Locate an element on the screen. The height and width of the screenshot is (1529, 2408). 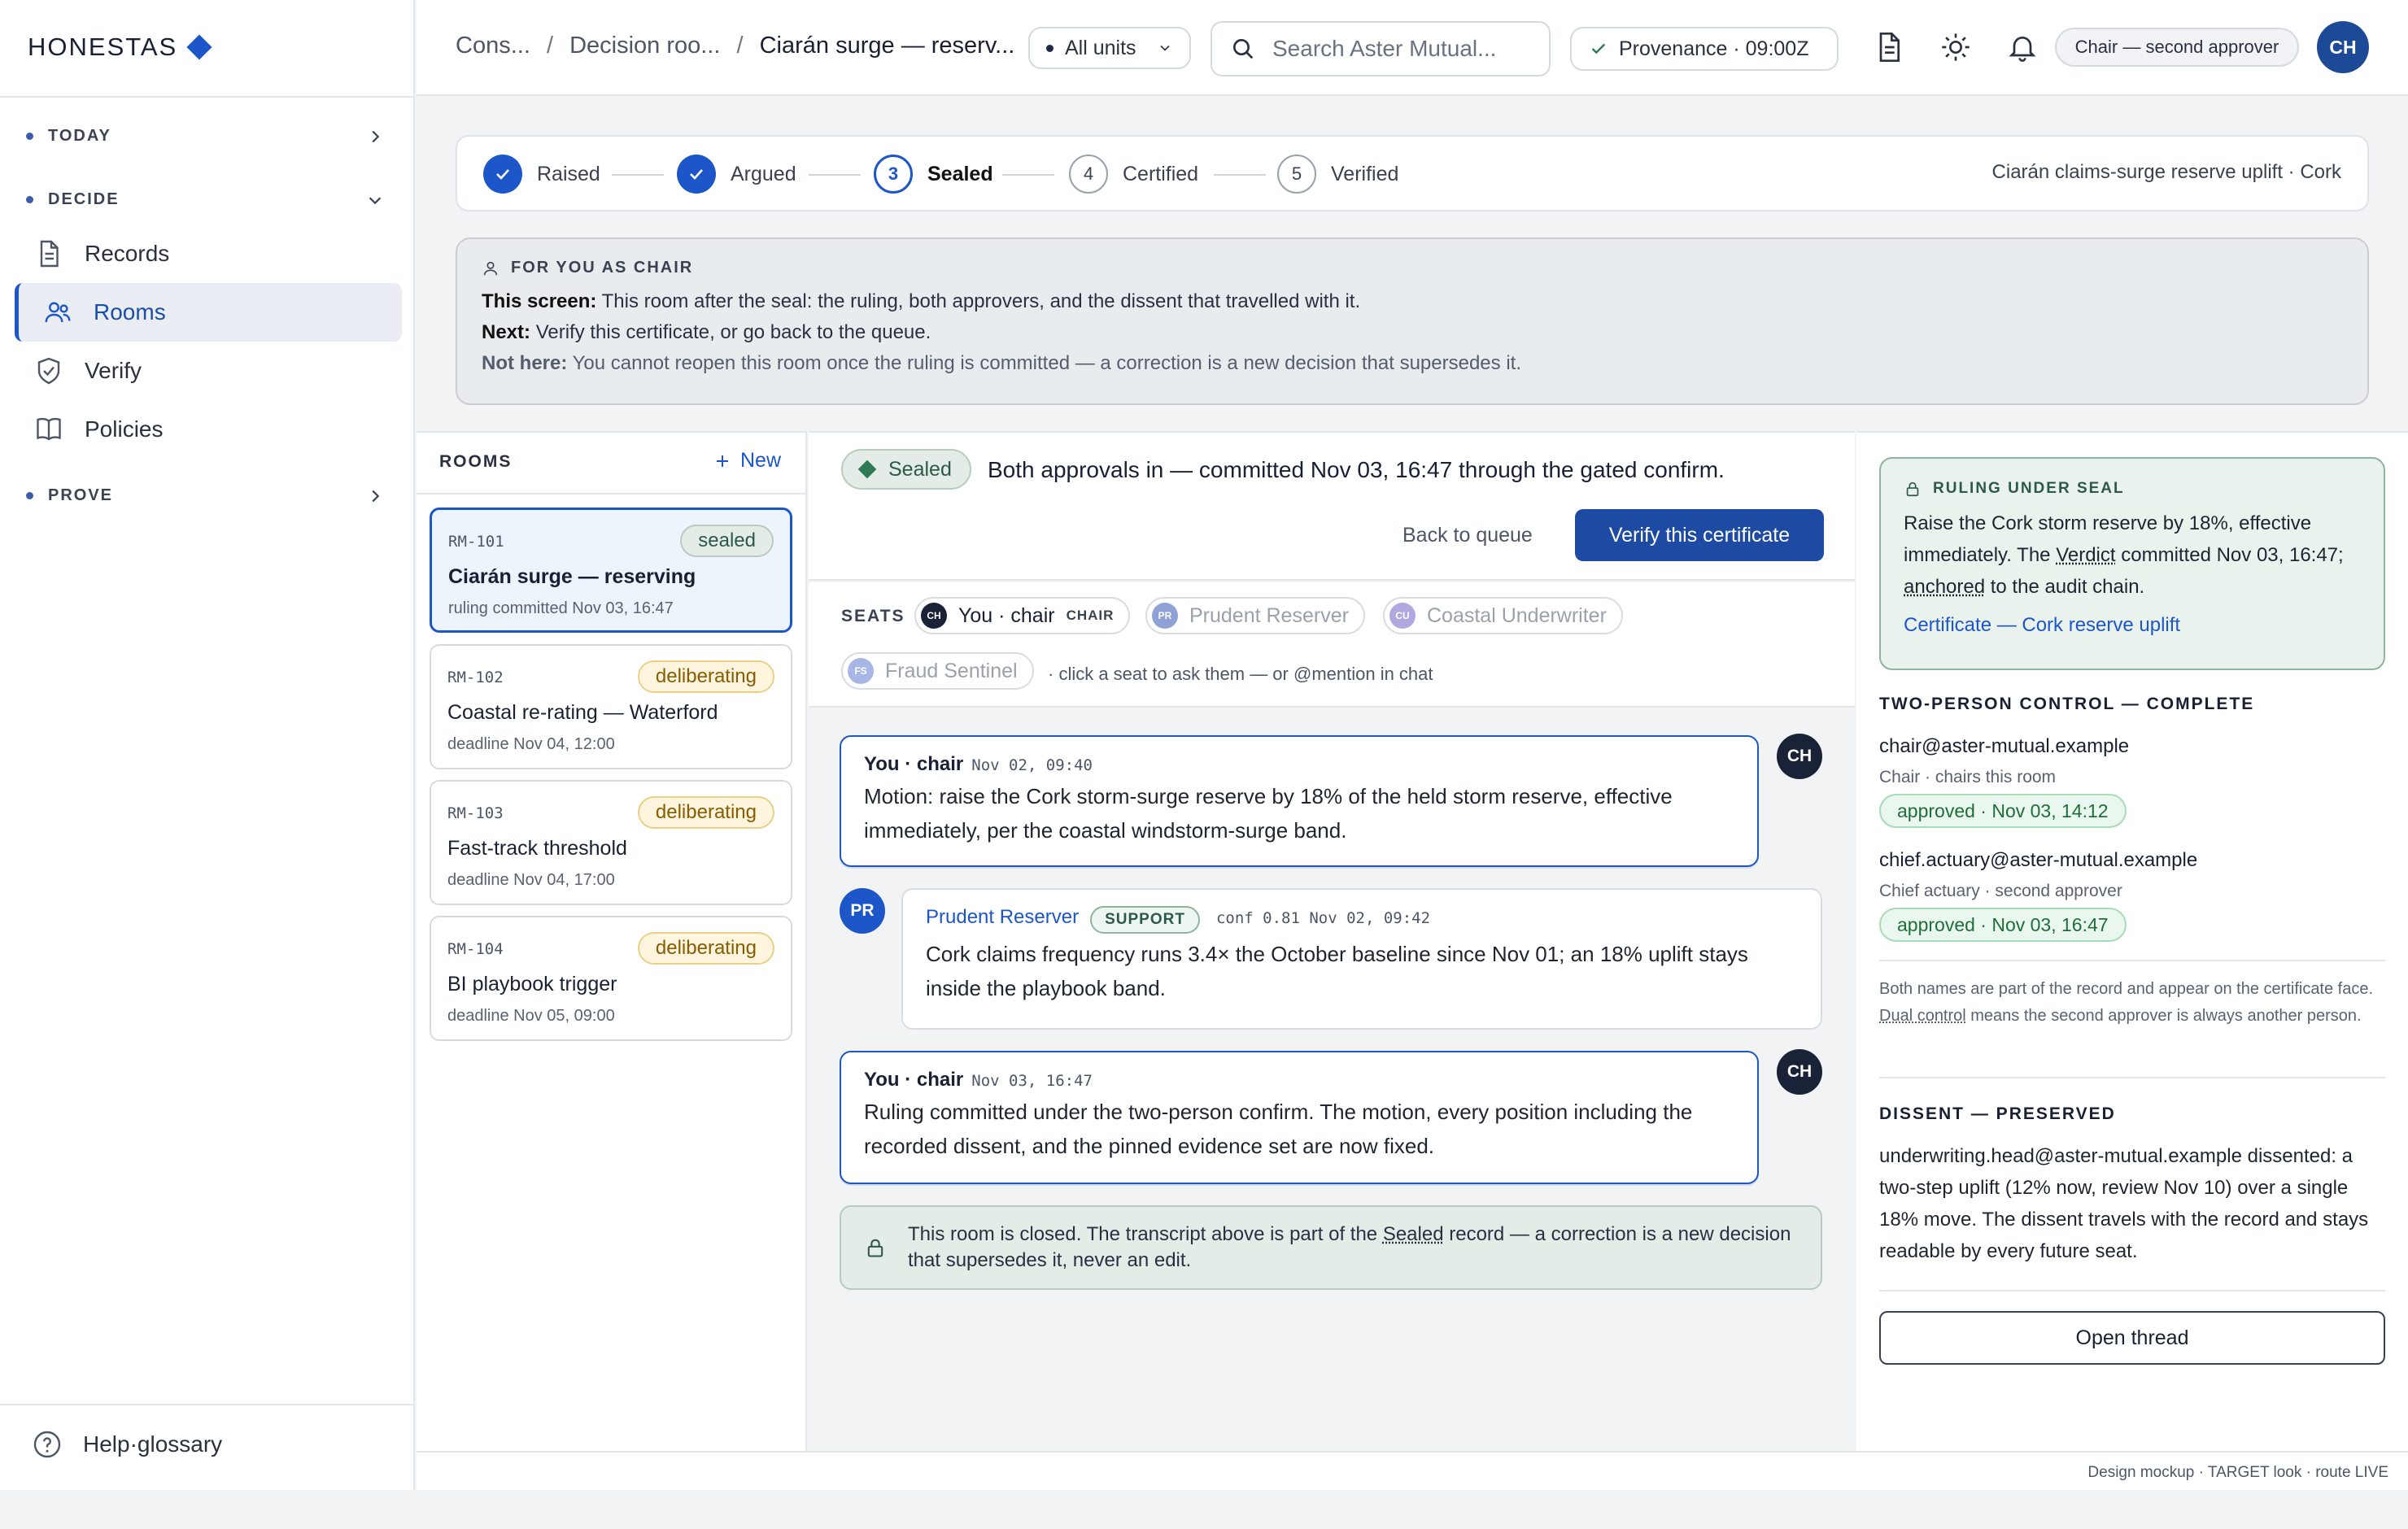
sidebar-item-records: Records is located at coordinates (208, 253).